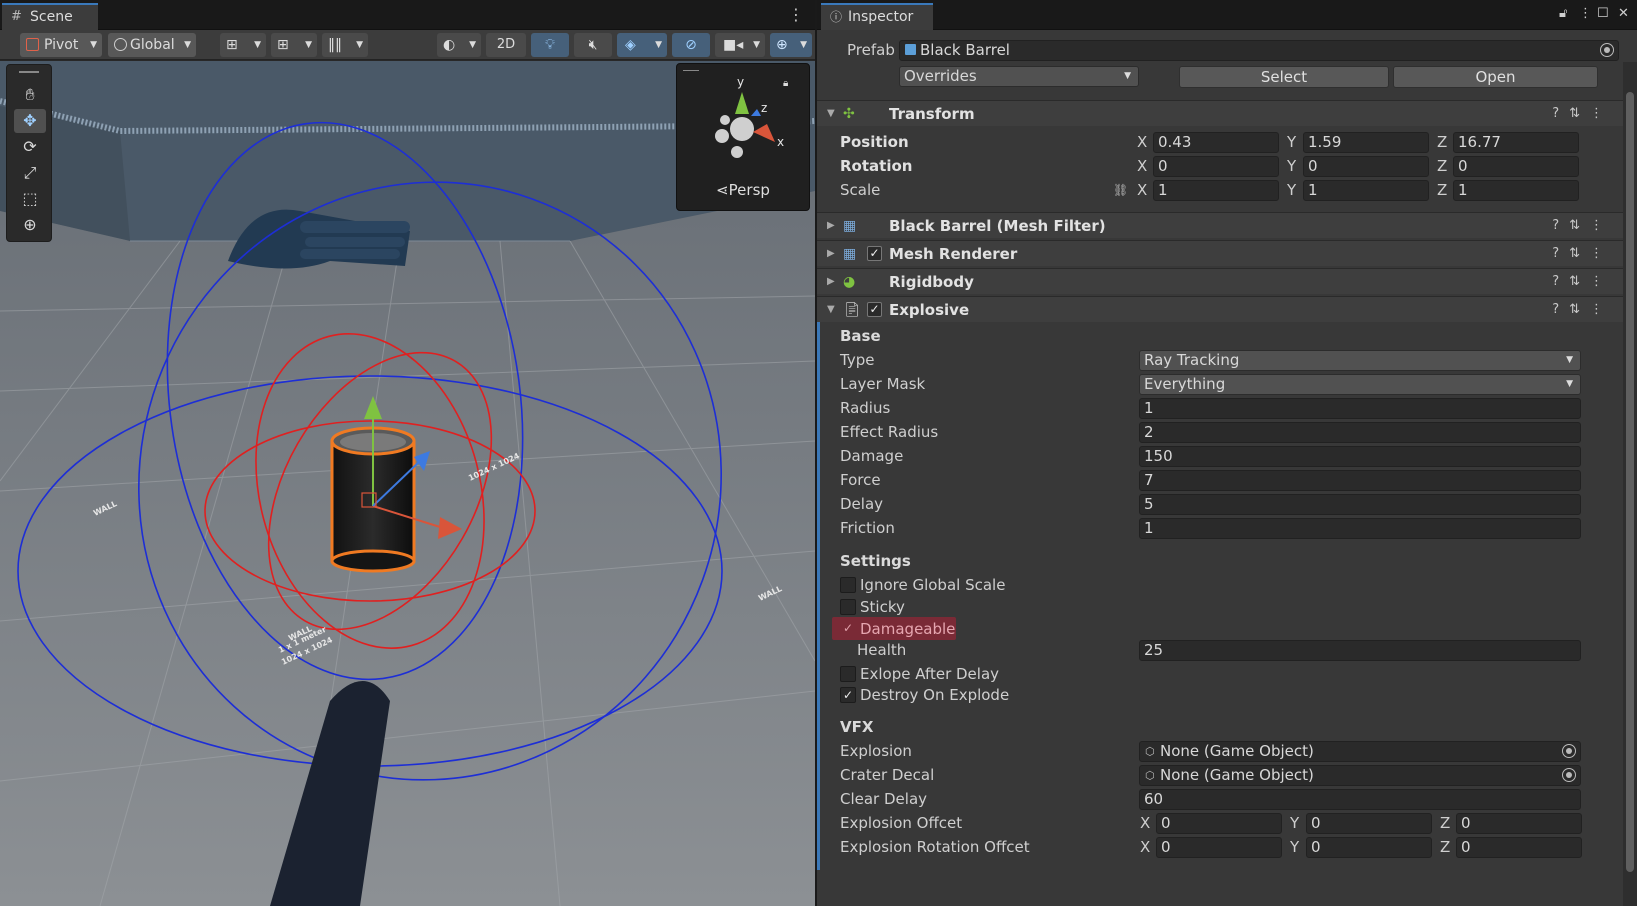  Describe the element at coordinates (791, 45) in the screenshot. I see `gizmos-button: ⊕ ▼` at that location.